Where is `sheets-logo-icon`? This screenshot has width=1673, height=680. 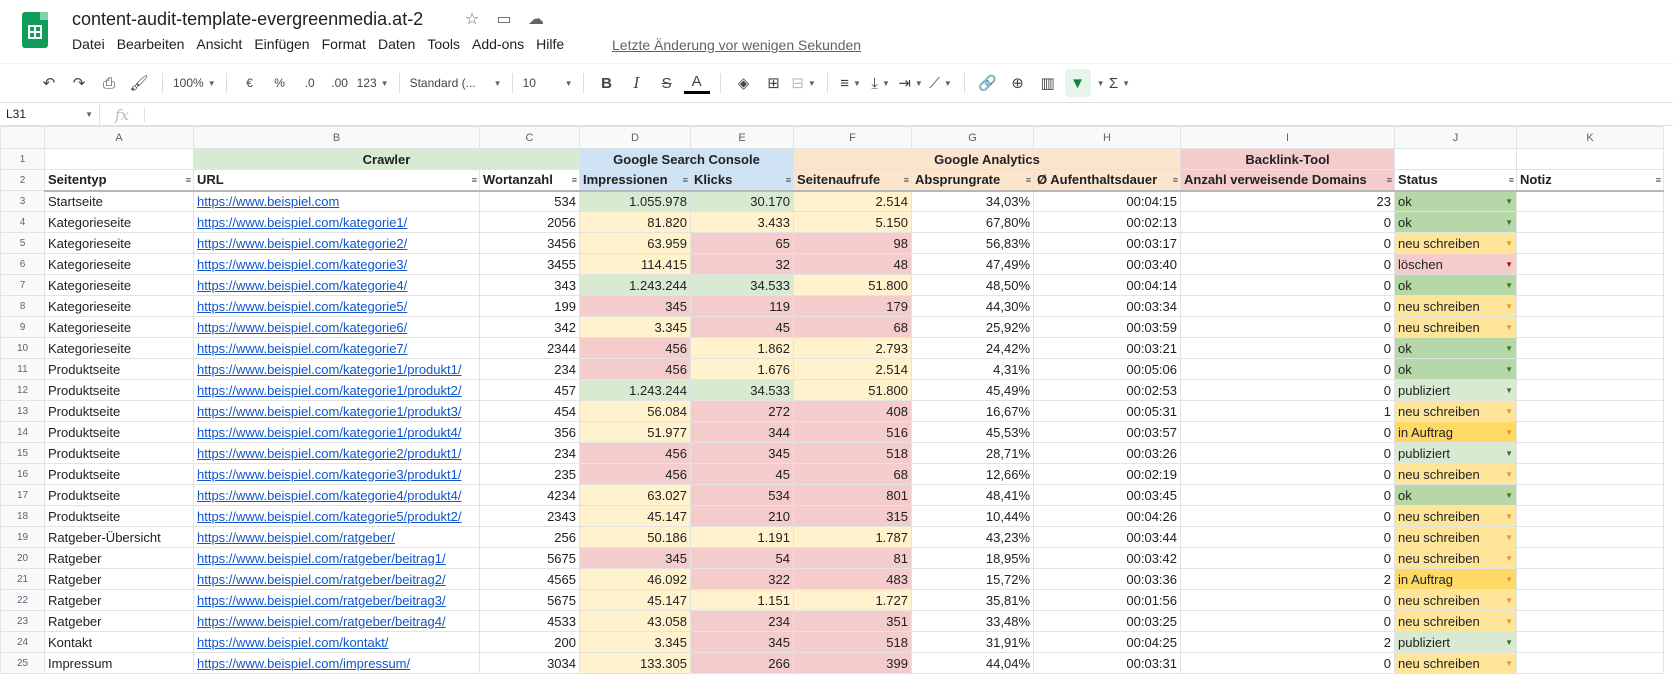
sheets-logo-icon is located at coordinates (35, 30).